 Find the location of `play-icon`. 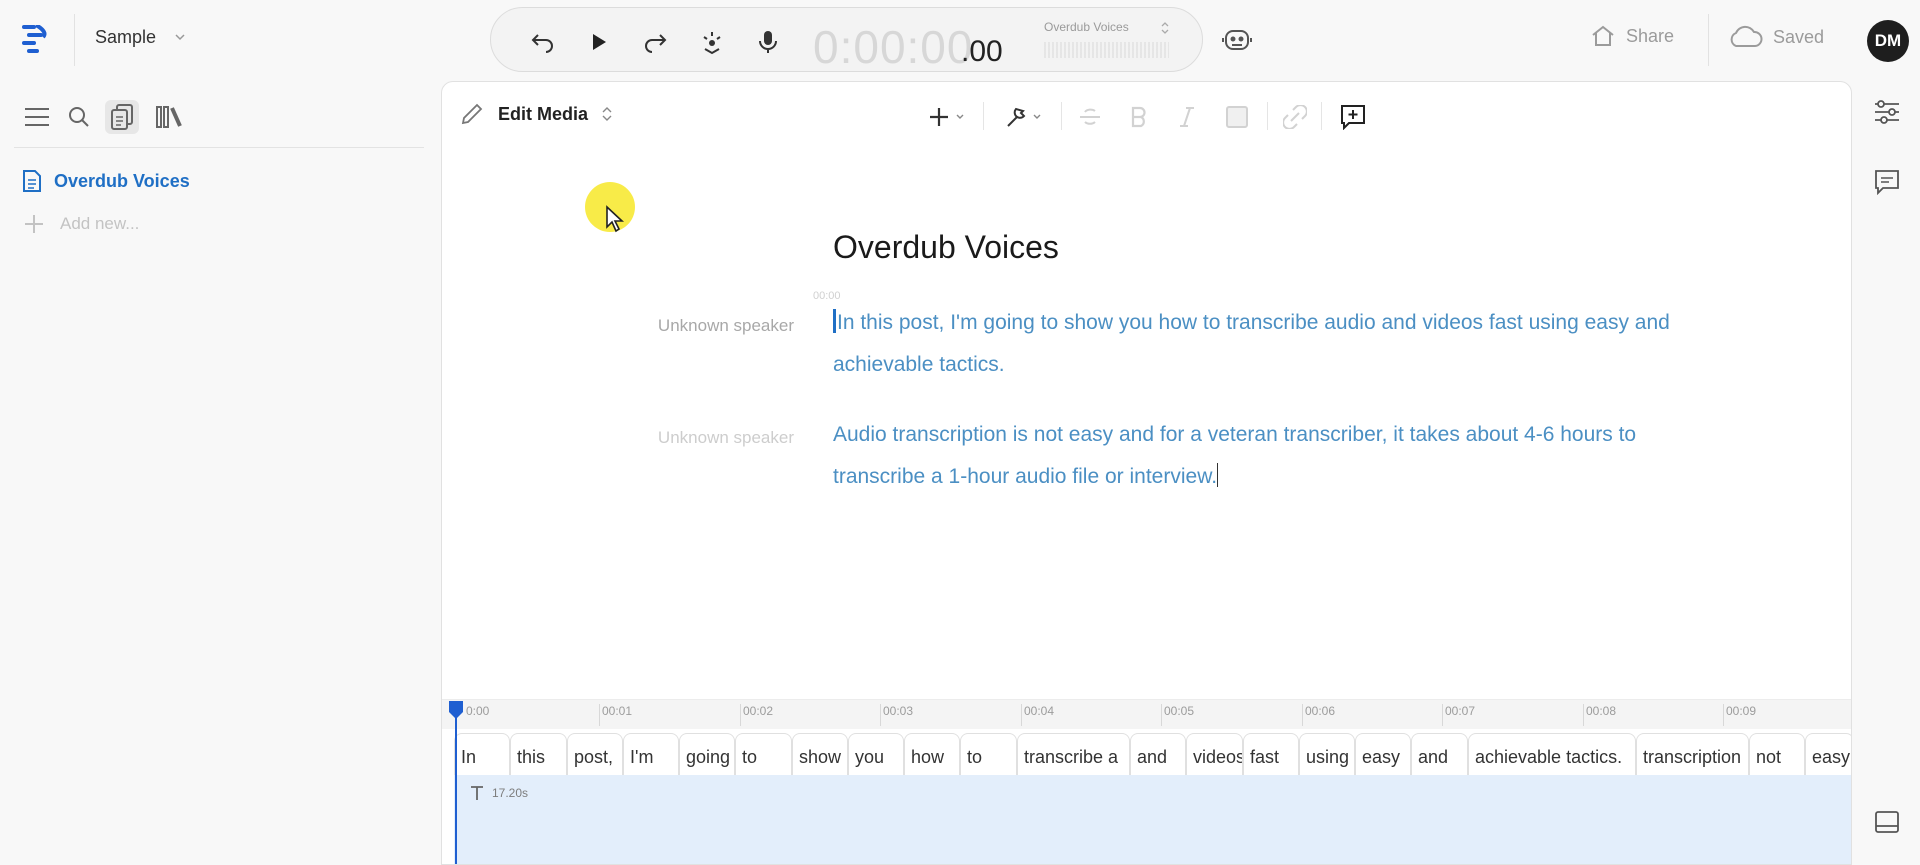

play-icon is located at coordinates (599, 42).